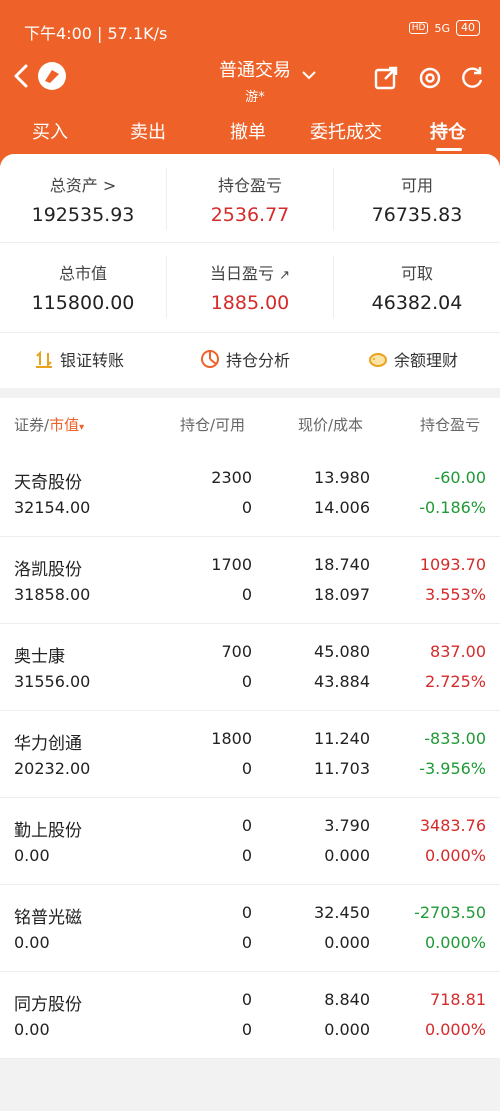 This screenshot has height=1111, width=500. Describe the element at coordinates (455, 738) in the screenshot. I see `position-pl: -833.00` at that location.